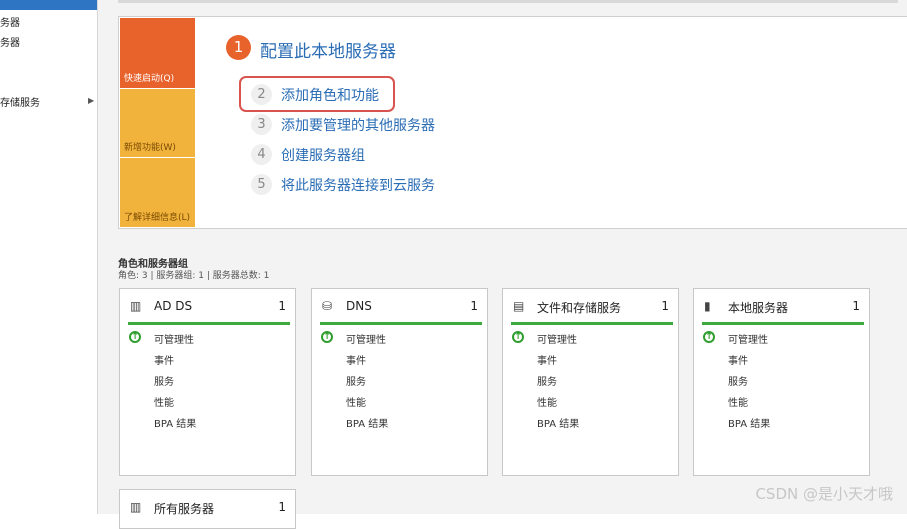 This screenshot has height=529, width=907. I want to click on nav-item-local-server: 务器, so click(10, 21).